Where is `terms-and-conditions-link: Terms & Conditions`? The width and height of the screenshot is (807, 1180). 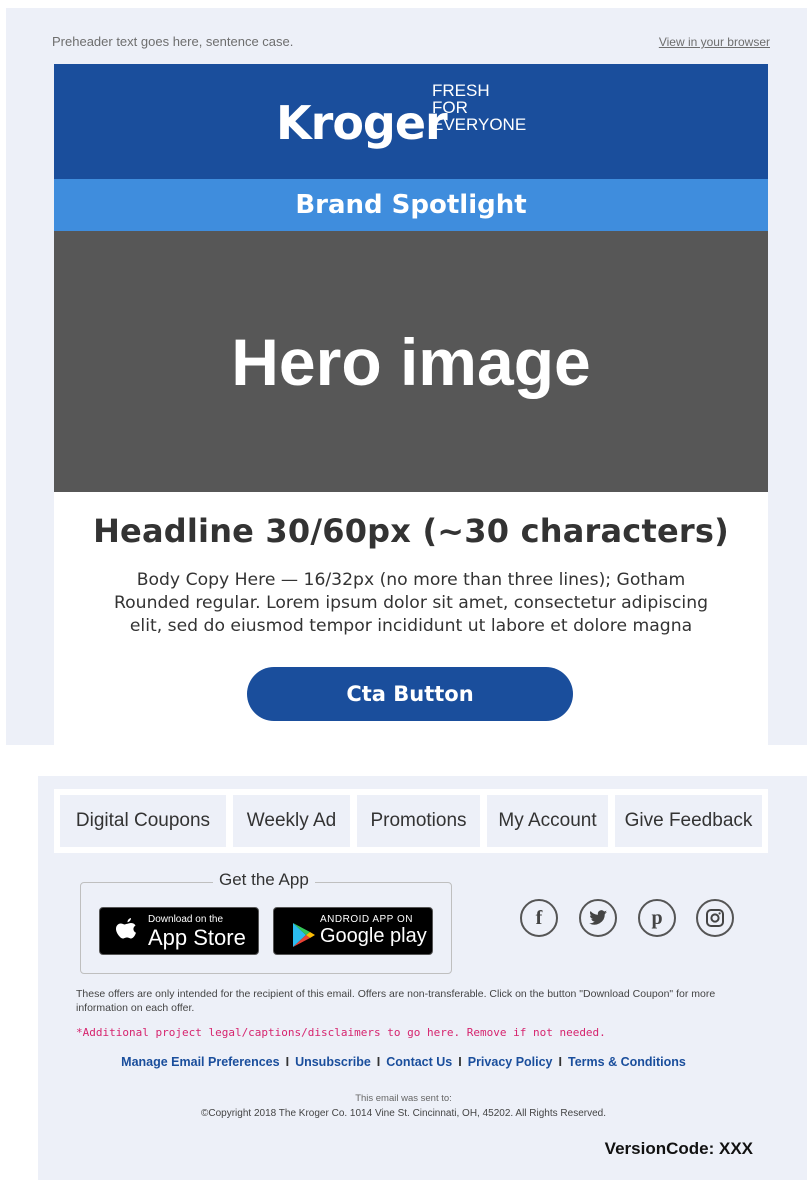
terms-and-conditions-link: Terms & Conditions is located at coordinates (627, 1062).